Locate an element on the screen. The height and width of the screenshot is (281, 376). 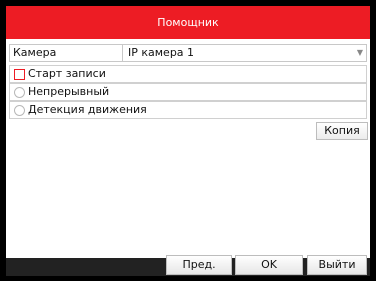
chevron-down-icon: ▼ is located at coordinates (360, 53).